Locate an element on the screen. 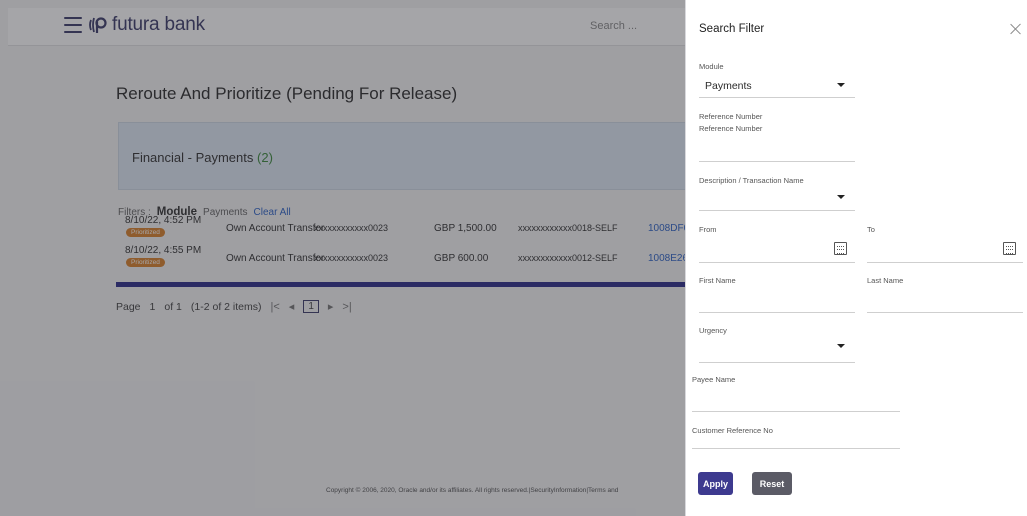  panel-title: Search Filter is located at coordinates (732, 29).